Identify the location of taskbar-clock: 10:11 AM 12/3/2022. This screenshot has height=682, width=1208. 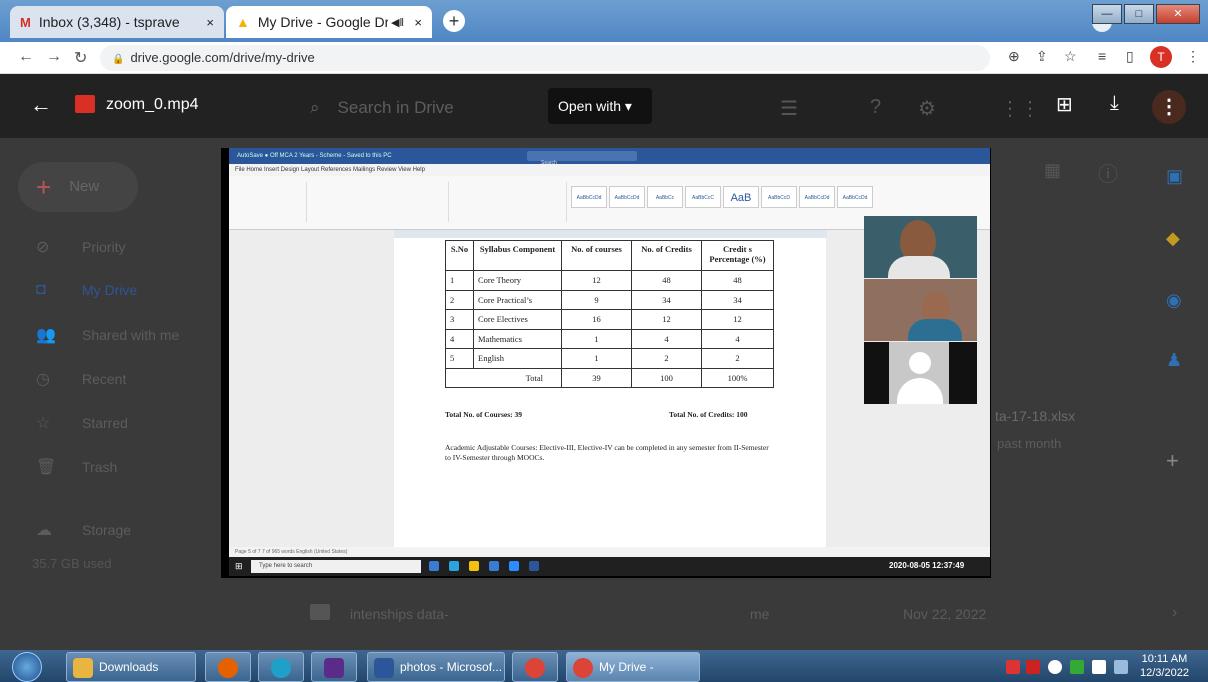
(1164, 666).